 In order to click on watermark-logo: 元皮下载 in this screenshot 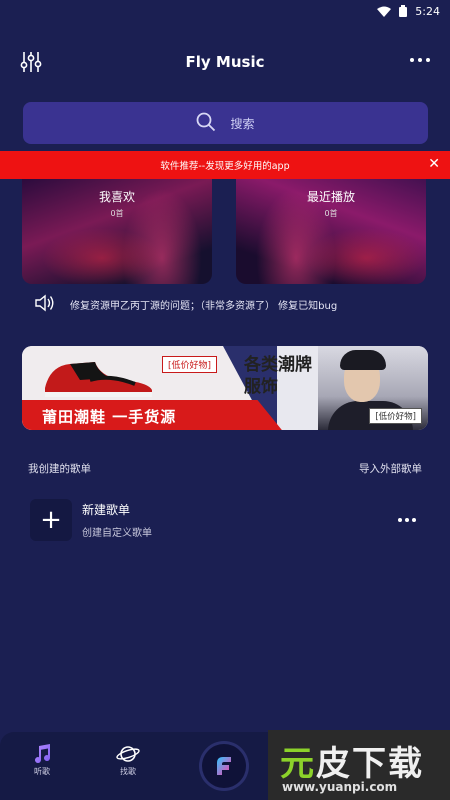, I will do `click(352, 764)`.